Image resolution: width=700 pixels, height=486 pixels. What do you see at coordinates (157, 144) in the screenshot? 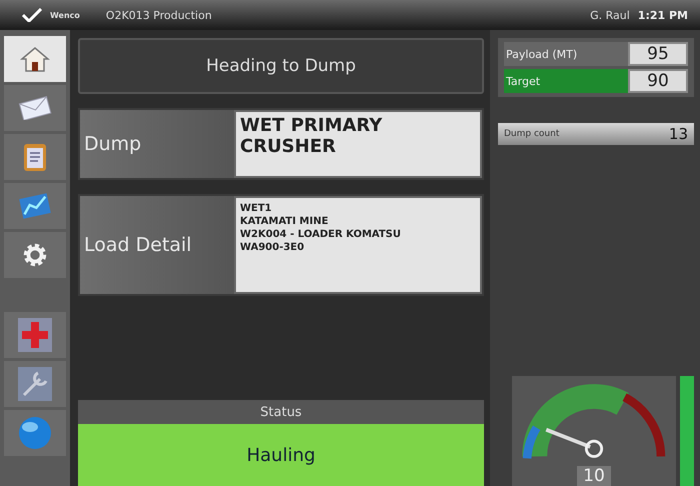
I see `detail-label: Dump` at bounding box center [157, 144].